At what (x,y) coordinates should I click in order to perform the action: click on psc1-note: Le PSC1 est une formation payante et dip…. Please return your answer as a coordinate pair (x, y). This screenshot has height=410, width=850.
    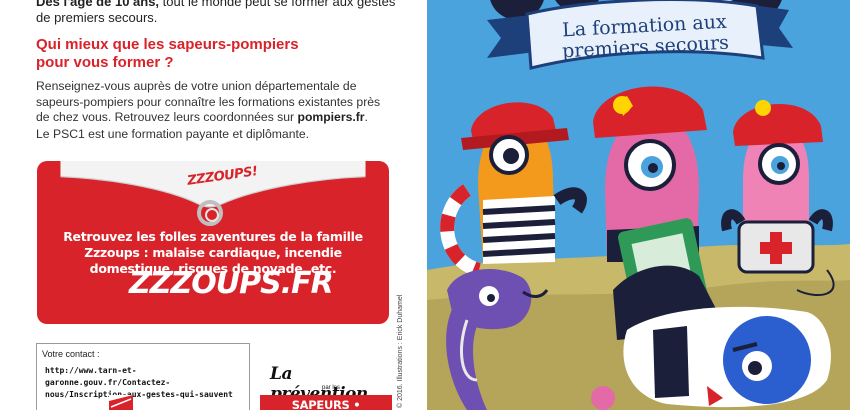
    Looking at the image, I should click on (173, 134).